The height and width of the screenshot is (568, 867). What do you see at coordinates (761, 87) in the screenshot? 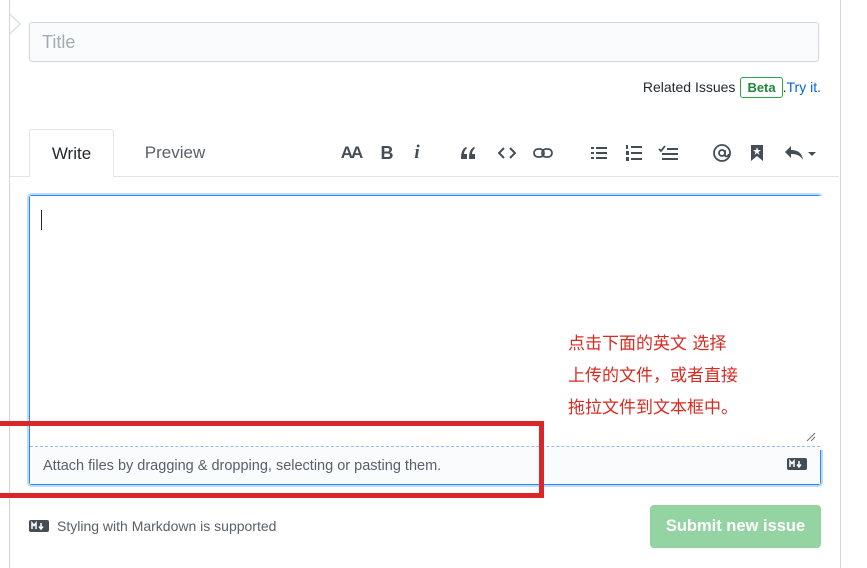
I see `beta-badge: Beta` at bounding box center [761, 87].